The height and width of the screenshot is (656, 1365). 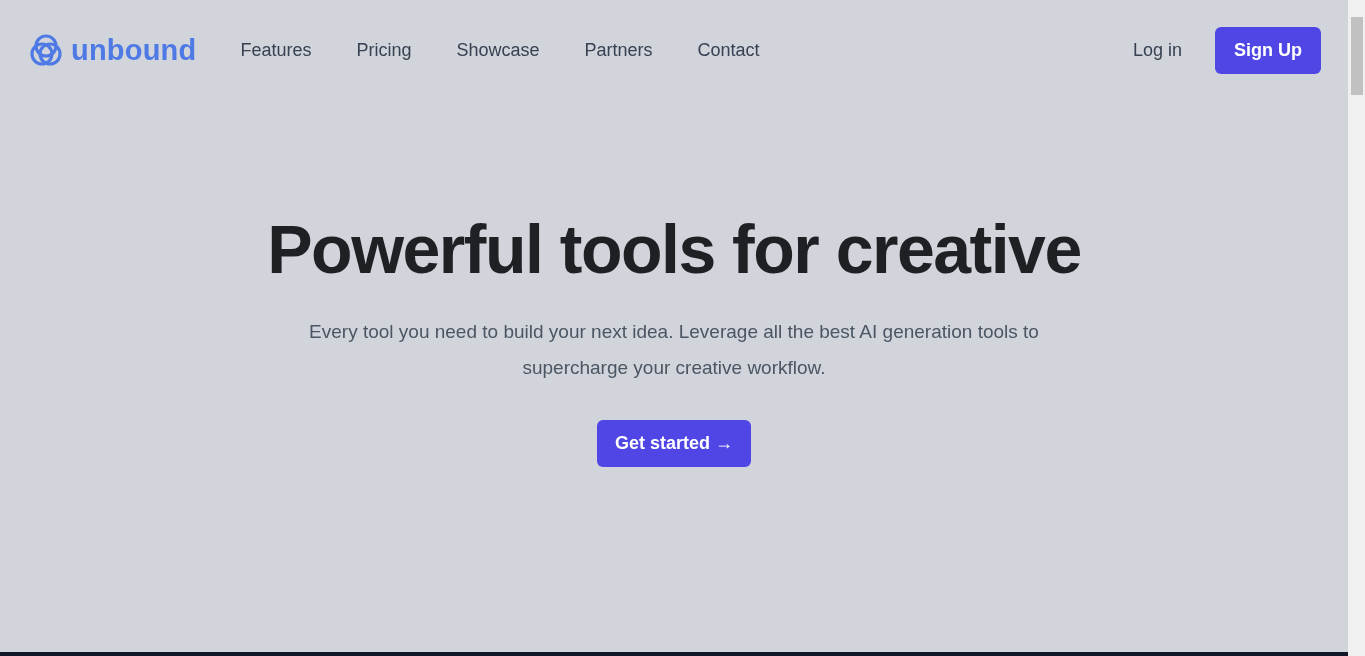 What do you see at coordinates (728, 50) in the screenshot?
I see `nav-link: Contact` at bounding box center [728, 50].